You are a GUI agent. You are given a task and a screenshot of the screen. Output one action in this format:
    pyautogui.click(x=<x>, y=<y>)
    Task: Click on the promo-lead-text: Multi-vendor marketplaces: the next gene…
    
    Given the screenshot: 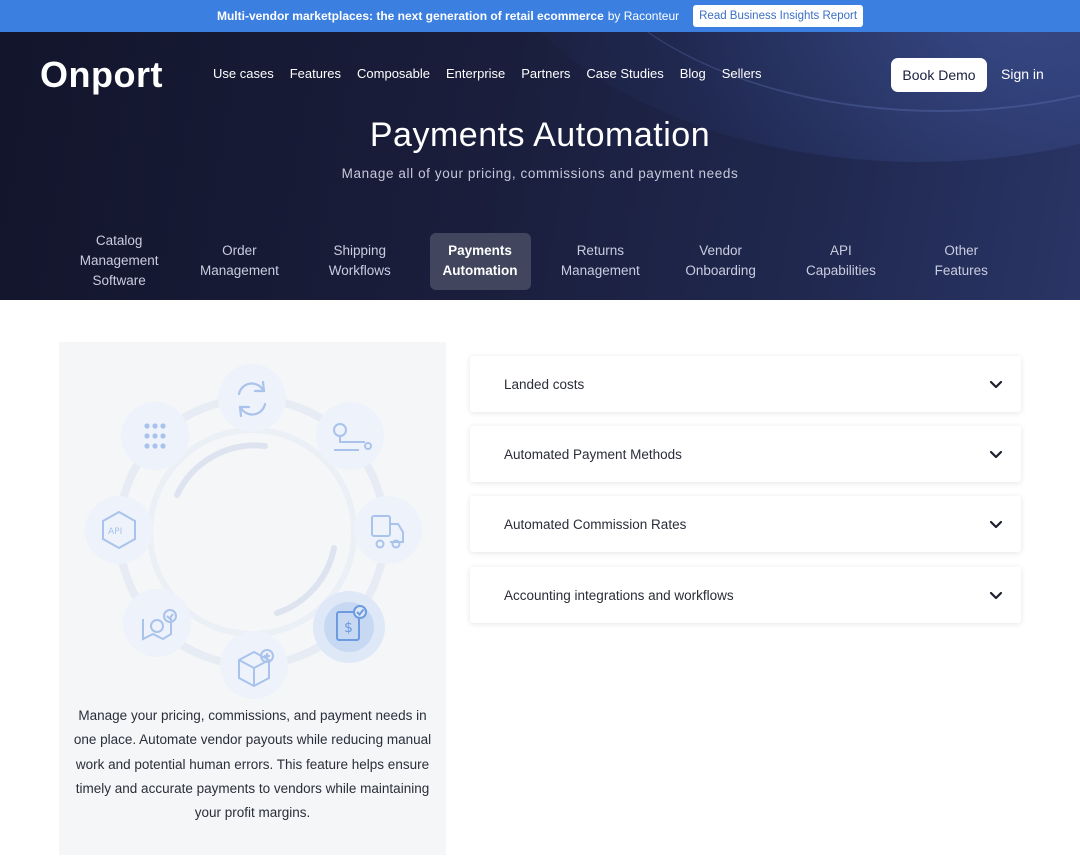 What is the action you would take?
    pyautogui.click(x=410, y=16)
    